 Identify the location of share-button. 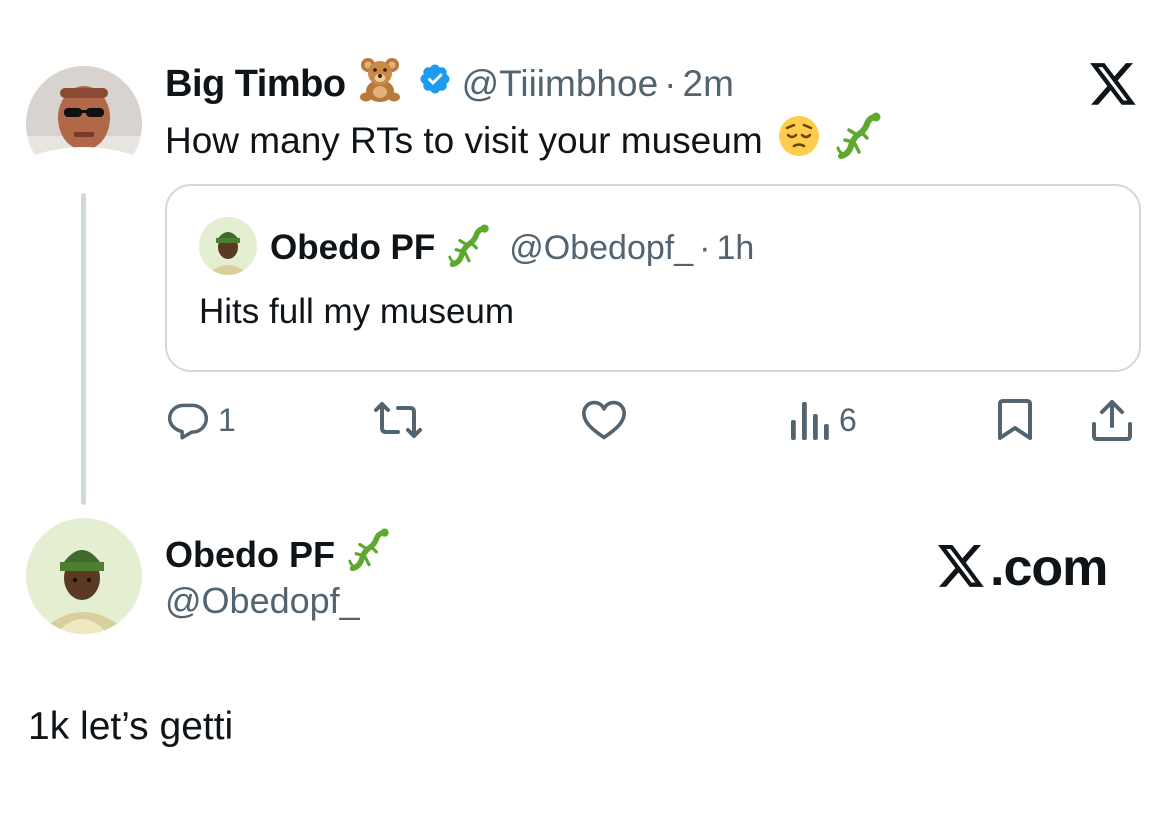
(1112, 420).